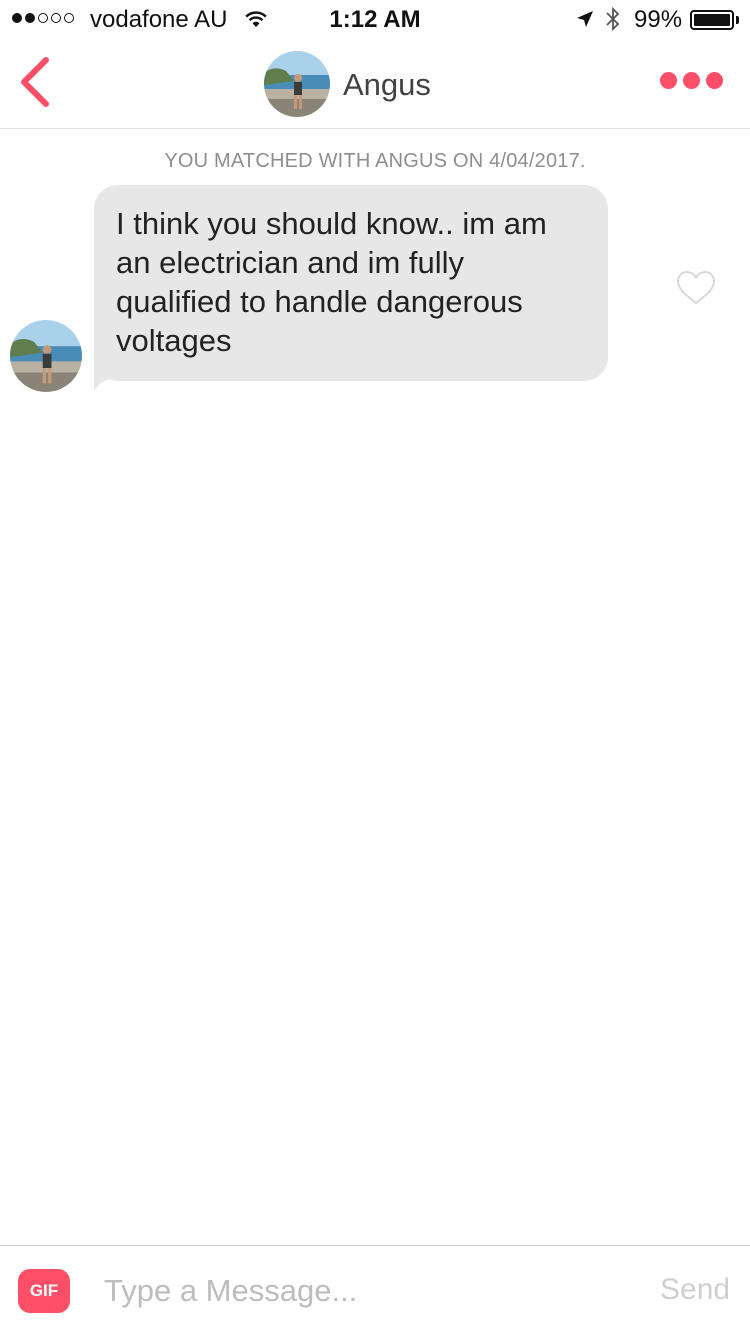  What do you see at coordinates (387, 85) in the screenshot?
I see `match-name: Angus` at bounding box center [387, 85].